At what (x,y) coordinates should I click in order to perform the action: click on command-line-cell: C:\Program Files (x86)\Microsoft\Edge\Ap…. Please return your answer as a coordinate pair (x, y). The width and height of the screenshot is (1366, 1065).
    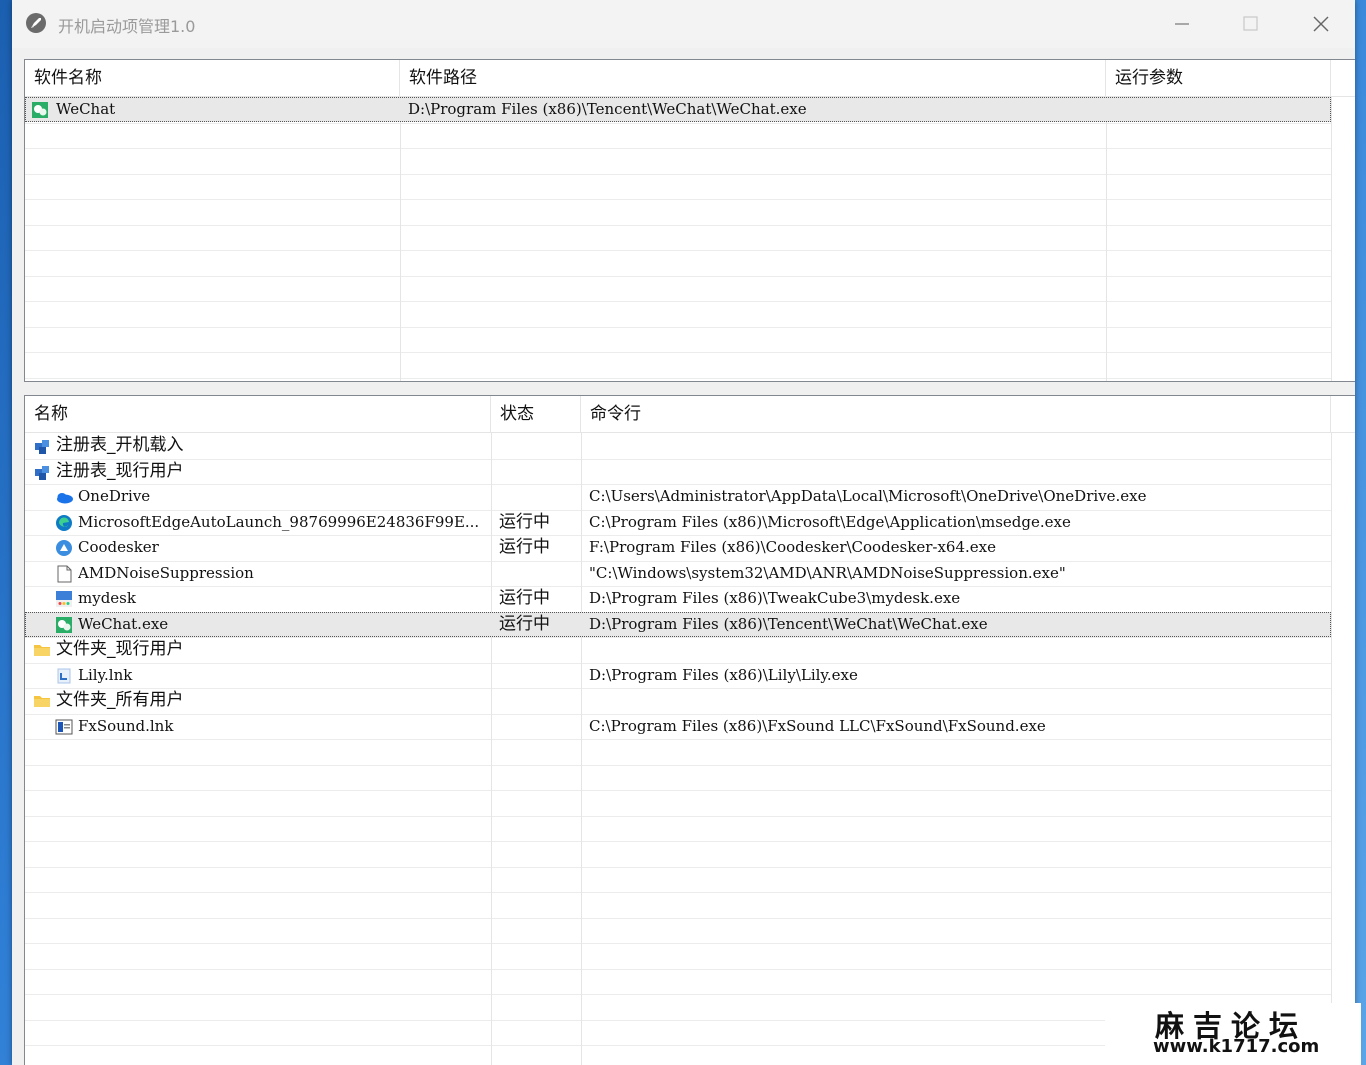
    Looking at the image, I should click on (830, 521).